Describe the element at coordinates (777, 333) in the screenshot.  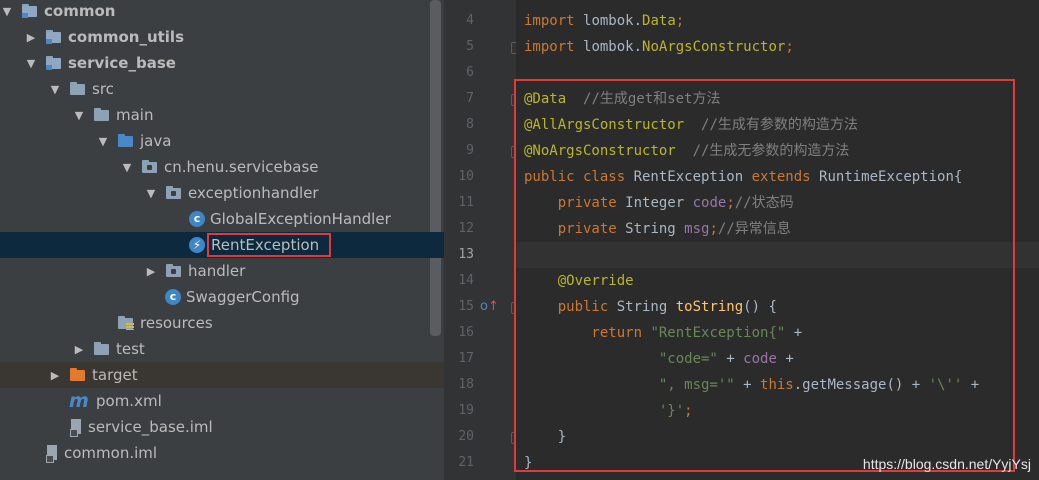
I see `code-line: return "RentException{" +` at that location.